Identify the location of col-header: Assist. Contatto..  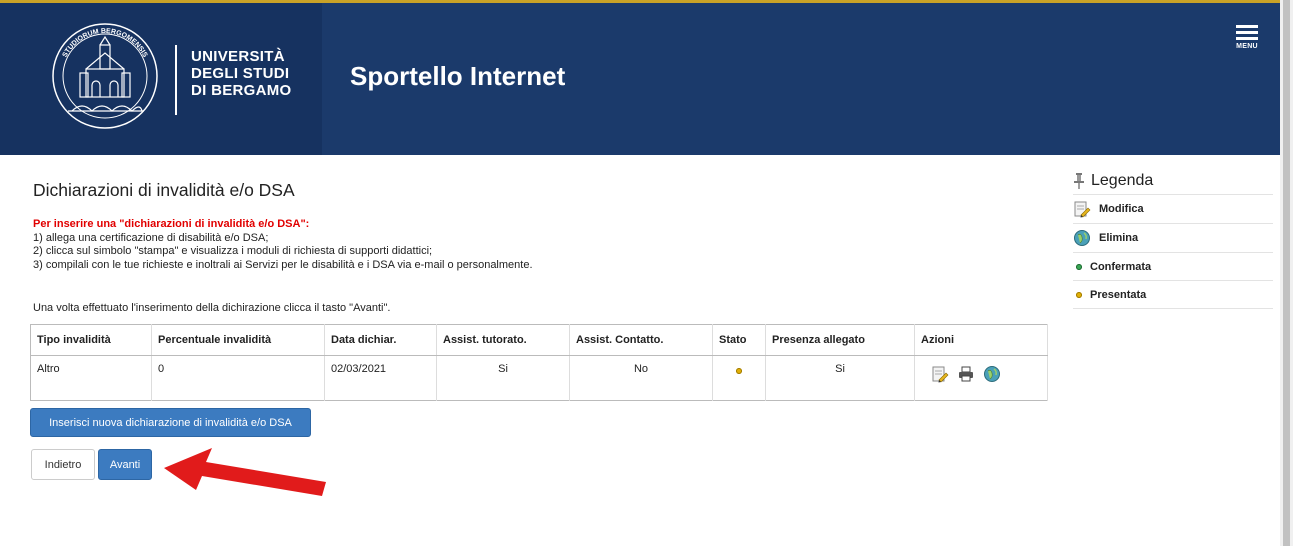
(641, 340).